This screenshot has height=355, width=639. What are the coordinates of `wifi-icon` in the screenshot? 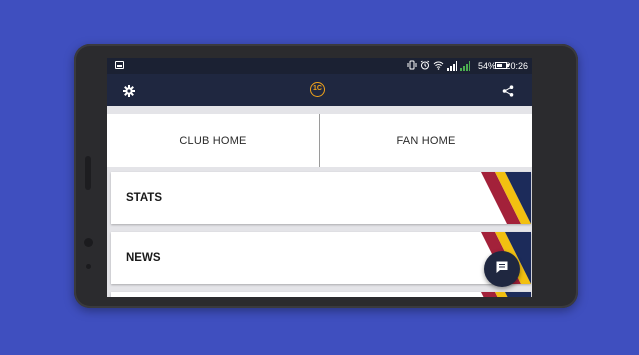 It's located at (438, 66).